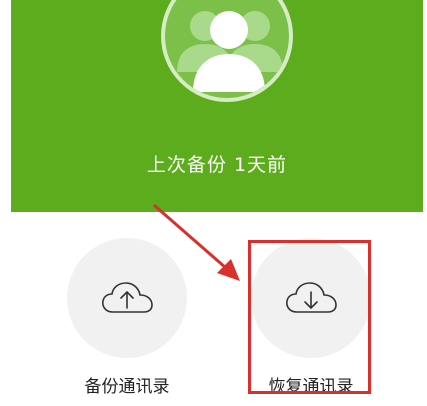 This screenshot has width=427, height=406. I want to click on backup-contacts-button, so click(127, 298).